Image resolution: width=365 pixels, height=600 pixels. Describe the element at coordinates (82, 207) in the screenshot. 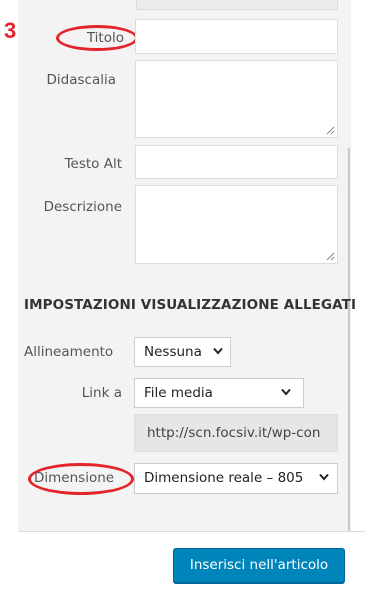

I see `description-label: Descrizione` at that location.